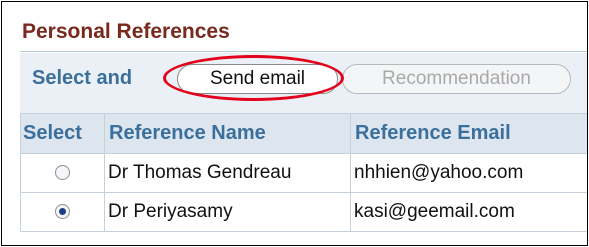 This screenshot has width=589, height=247. What do you see at coordinates (257, 79) in the screenshot?
I see `send-email-button: Send email` at bounding box center [257, 79].